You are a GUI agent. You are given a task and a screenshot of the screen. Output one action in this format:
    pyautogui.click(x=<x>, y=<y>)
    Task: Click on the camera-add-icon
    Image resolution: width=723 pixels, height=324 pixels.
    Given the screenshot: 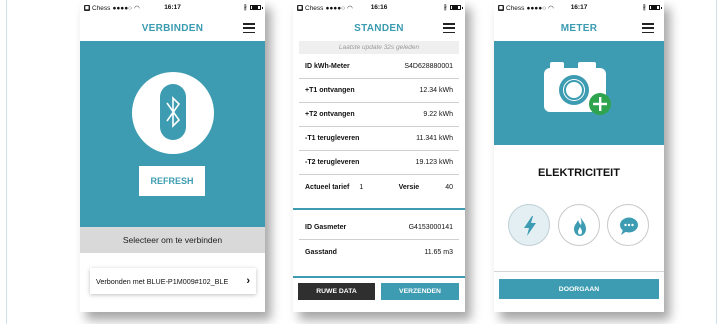 What is the action you would take?
    pyautogui.click(x=579, y=93)
    